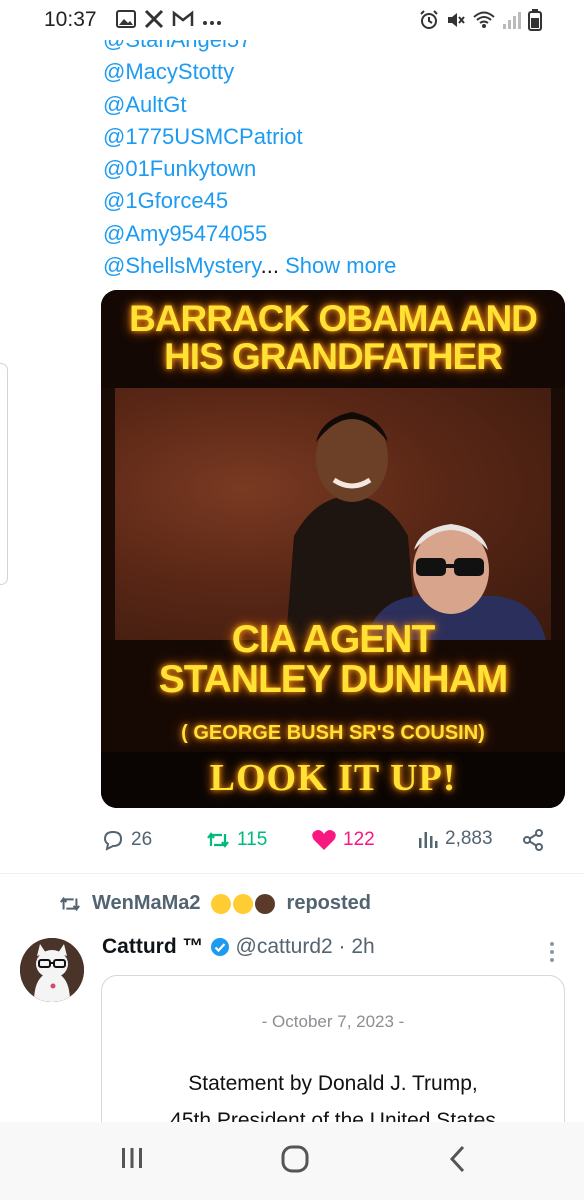 The width and height of the screenshot is (584, 1200). I want to click on edge-panel-handle, so click(4, 474).